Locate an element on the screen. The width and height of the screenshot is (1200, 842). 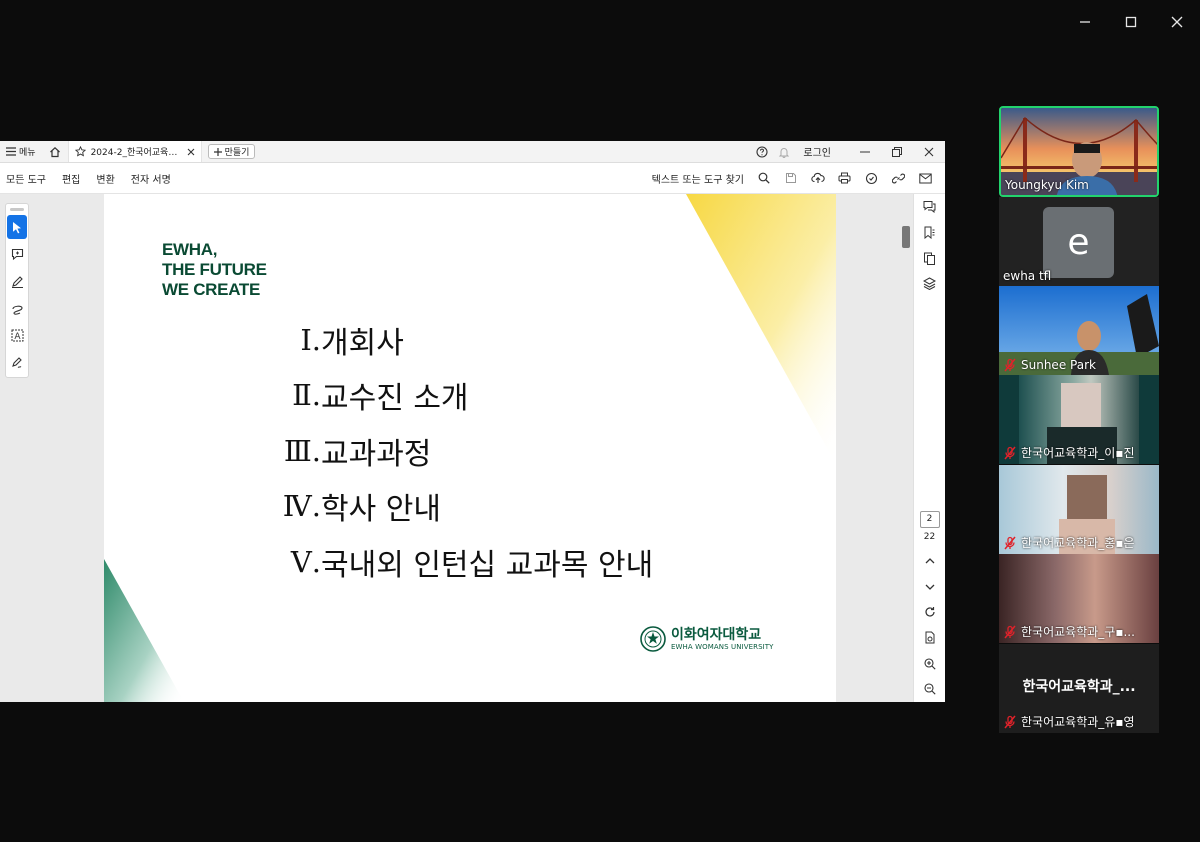
chevron-down-icon is located at coordinates (930, 587).